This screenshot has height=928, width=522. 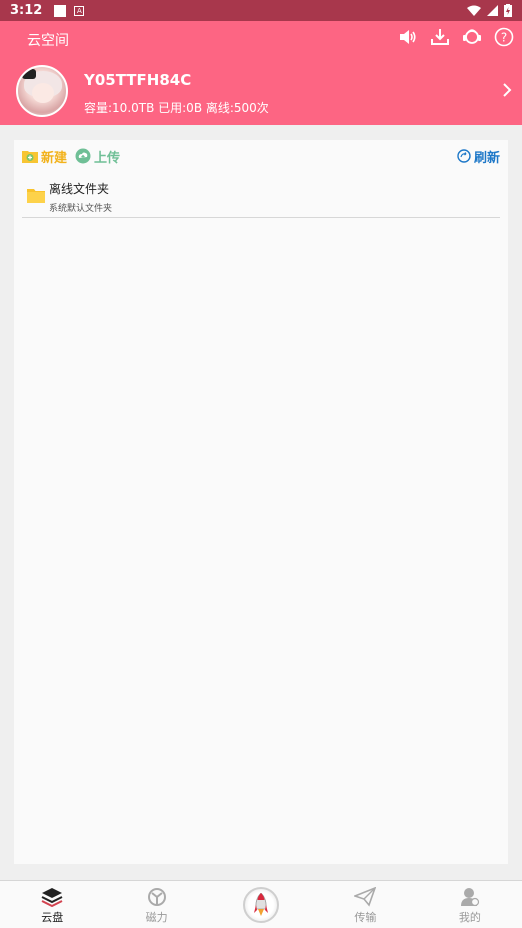 I want to click on nav-item-rocket, so click(x=261, y=904).